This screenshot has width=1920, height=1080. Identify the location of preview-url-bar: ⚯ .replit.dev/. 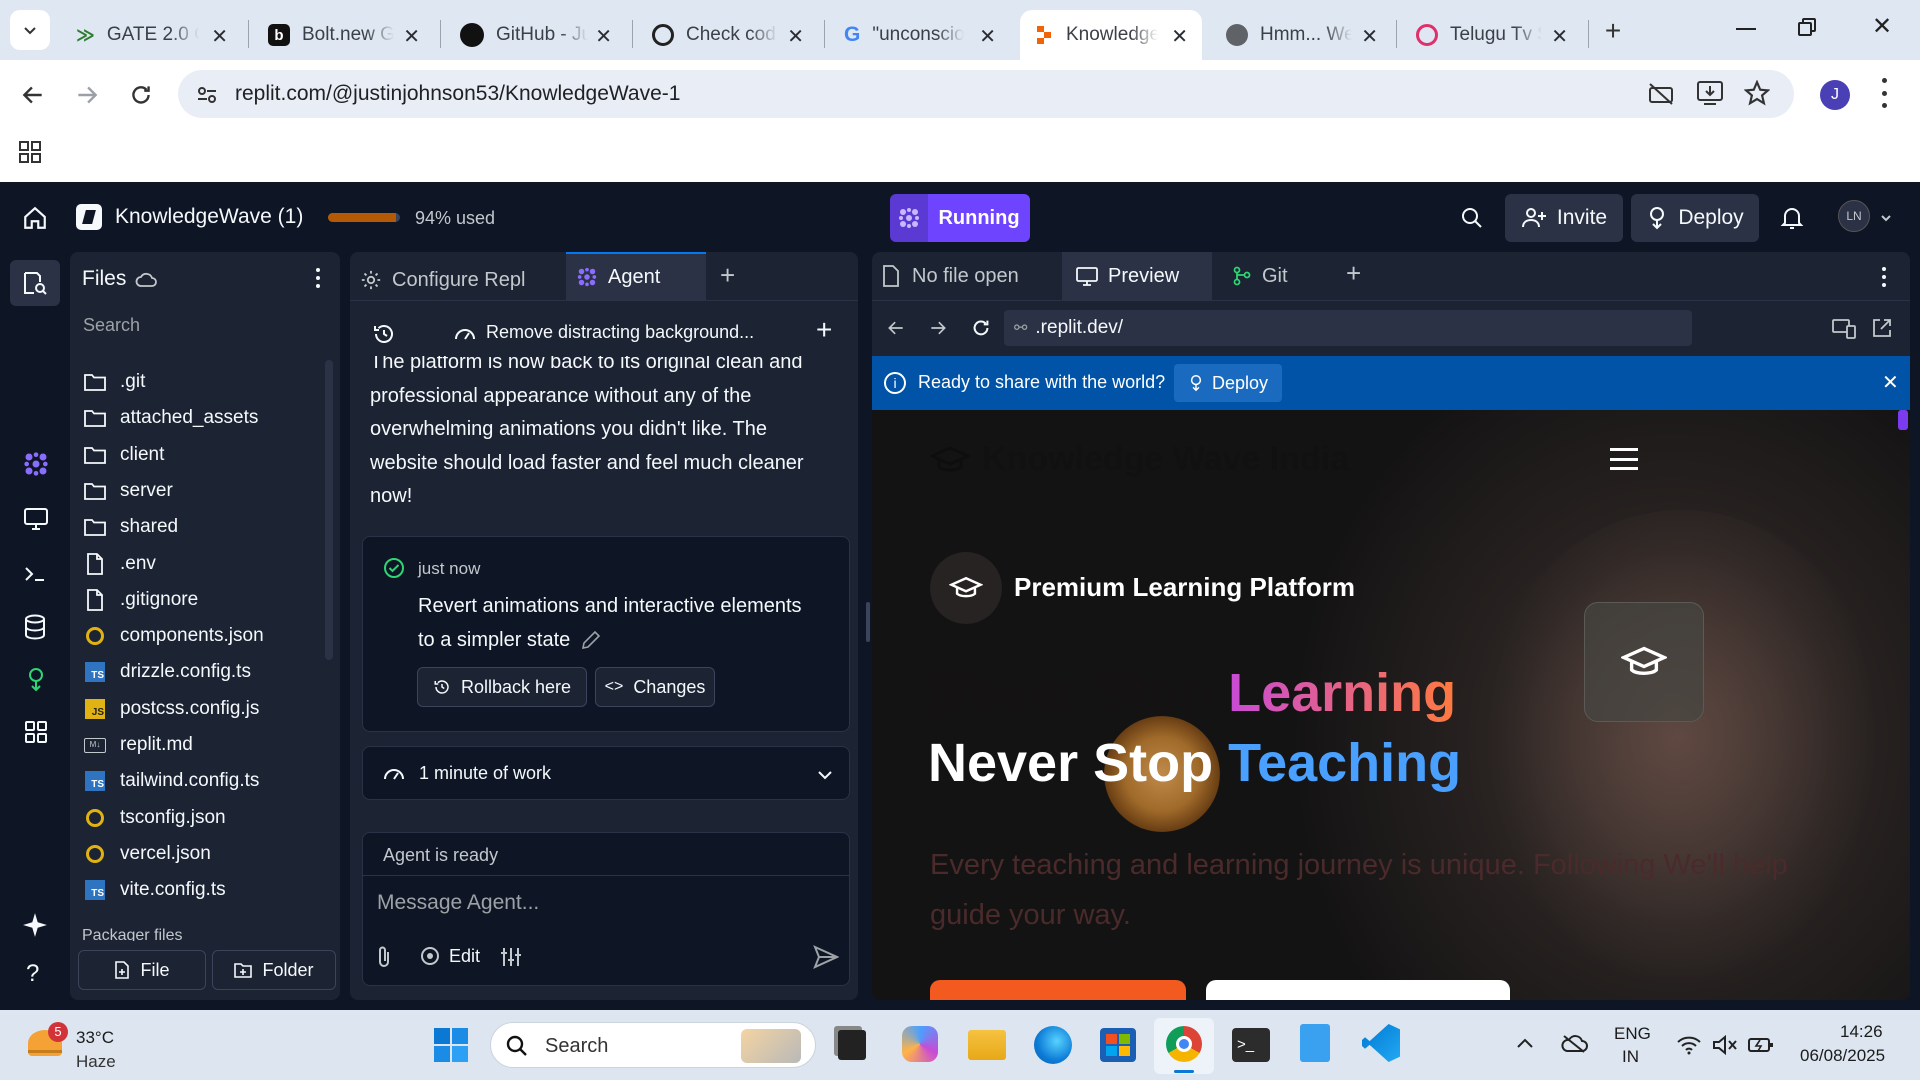
(1348, 328).